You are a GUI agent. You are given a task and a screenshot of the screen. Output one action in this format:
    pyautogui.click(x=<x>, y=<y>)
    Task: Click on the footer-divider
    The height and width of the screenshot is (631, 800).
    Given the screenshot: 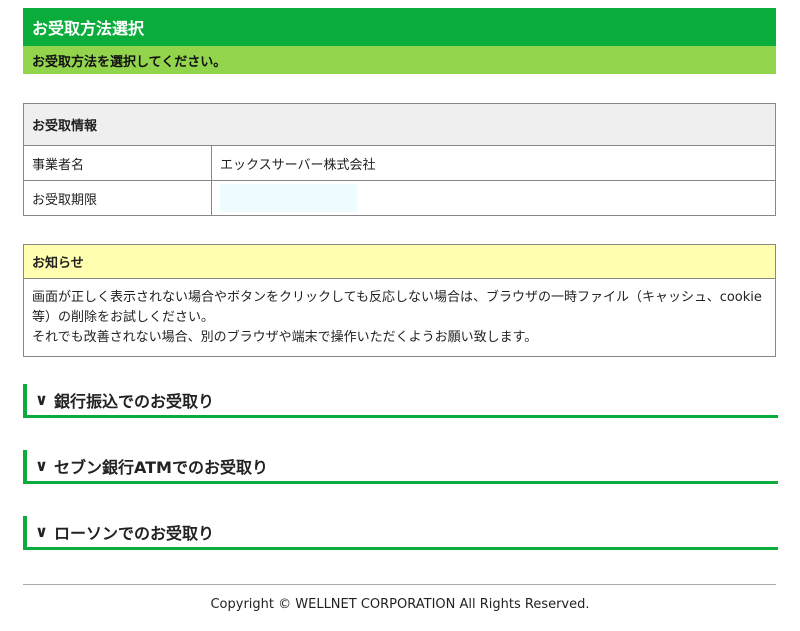 What is the action you would take?
    pyautogui.click(x=399, y=584)
    